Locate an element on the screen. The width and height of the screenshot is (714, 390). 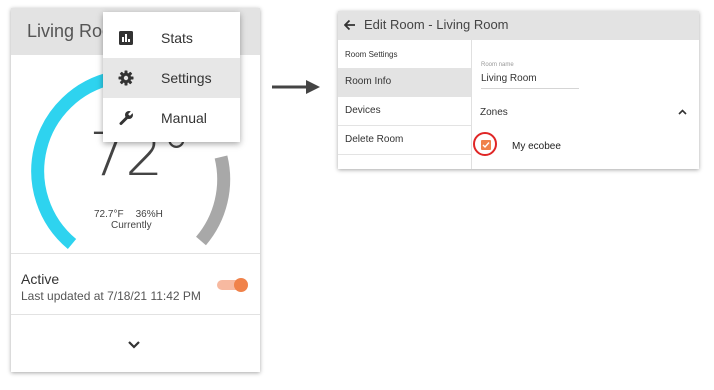
room-name-input: Living Room is located at coordinates (530, 81).